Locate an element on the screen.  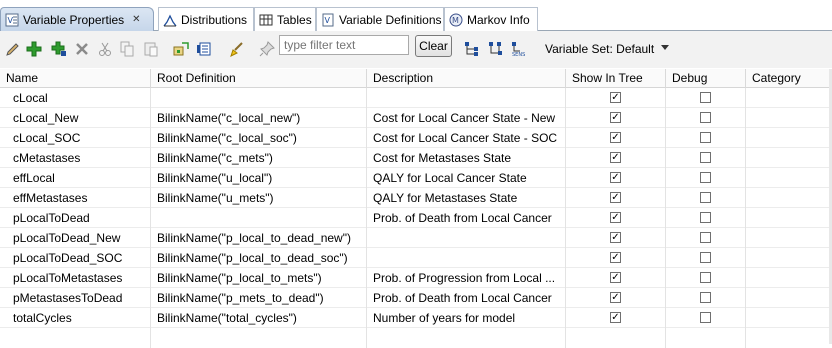
copy-icon is located at coordinates (126, 48).